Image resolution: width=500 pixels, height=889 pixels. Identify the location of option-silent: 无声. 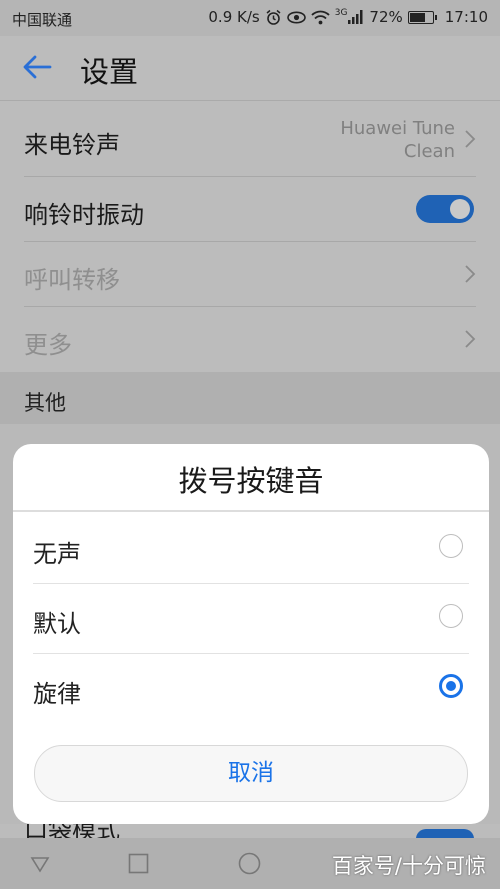
(251, 549).